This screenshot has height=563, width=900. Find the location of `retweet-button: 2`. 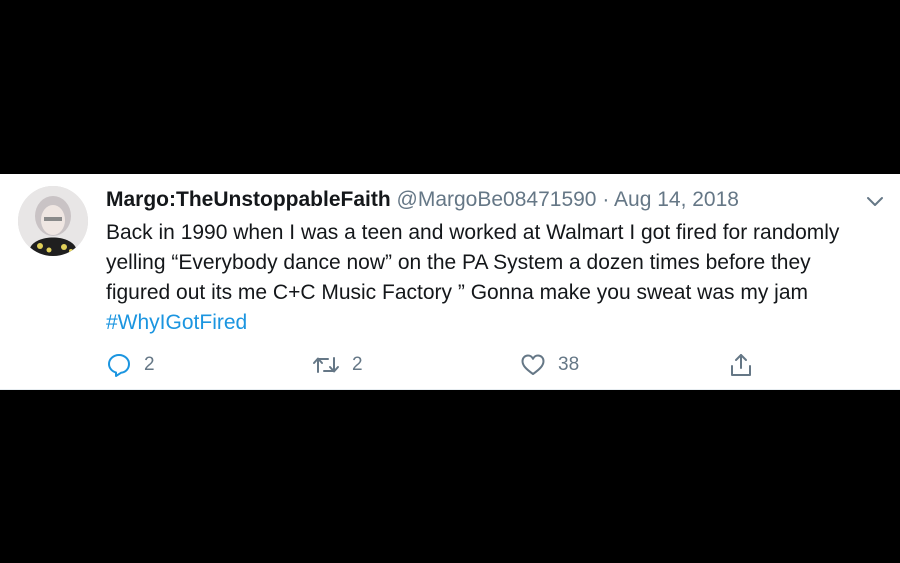

retweet-button: 2 is located at coordinates (337, 365).